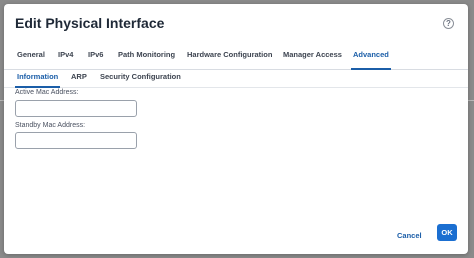 This screenshot has width=474, height=258. What do you see at coordinates (140, 79) in the screenshot?
I see `subtab-security-configuration: Security Configuration` at bounding box center [140, 79].